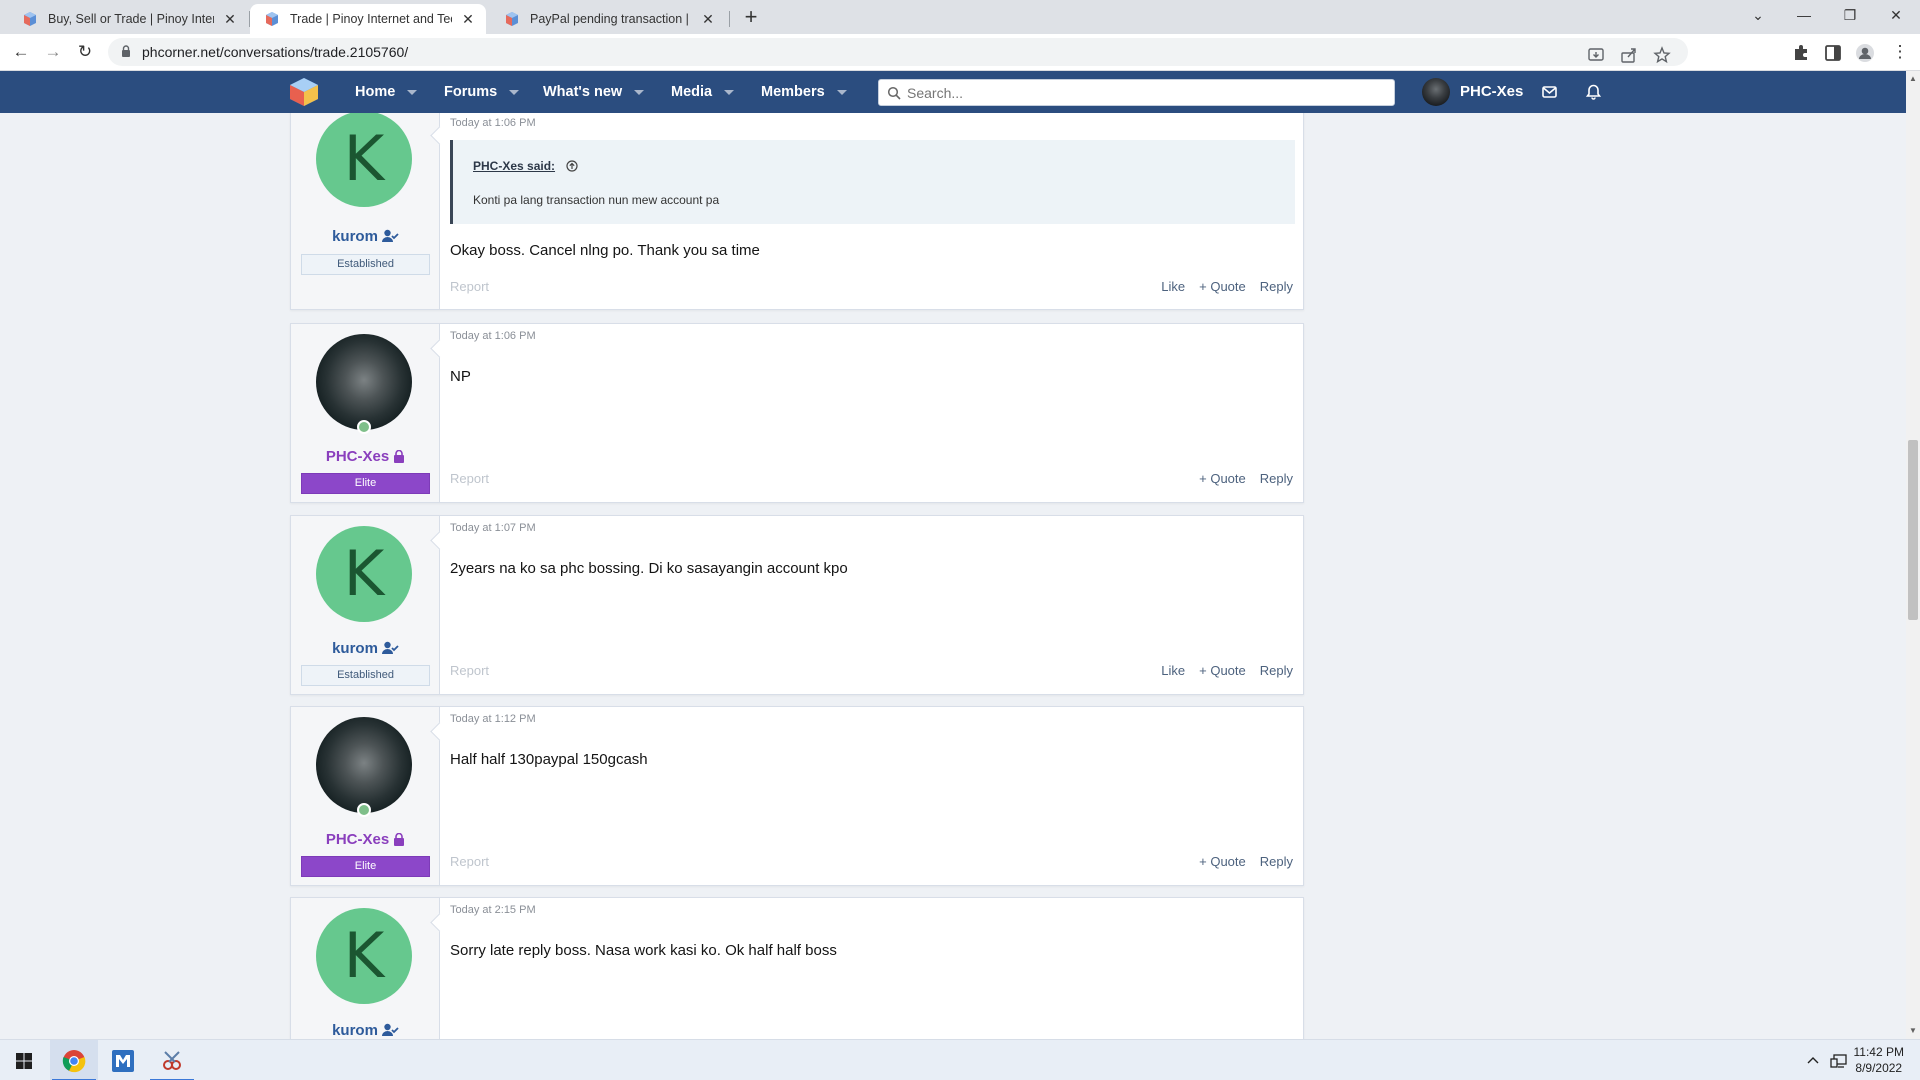 This screenshot has width=1920, height=1080. Describe the element at coordinates (514, 166) in the screenshot. I see `quote-author: PHC-Xes said:` at that location.